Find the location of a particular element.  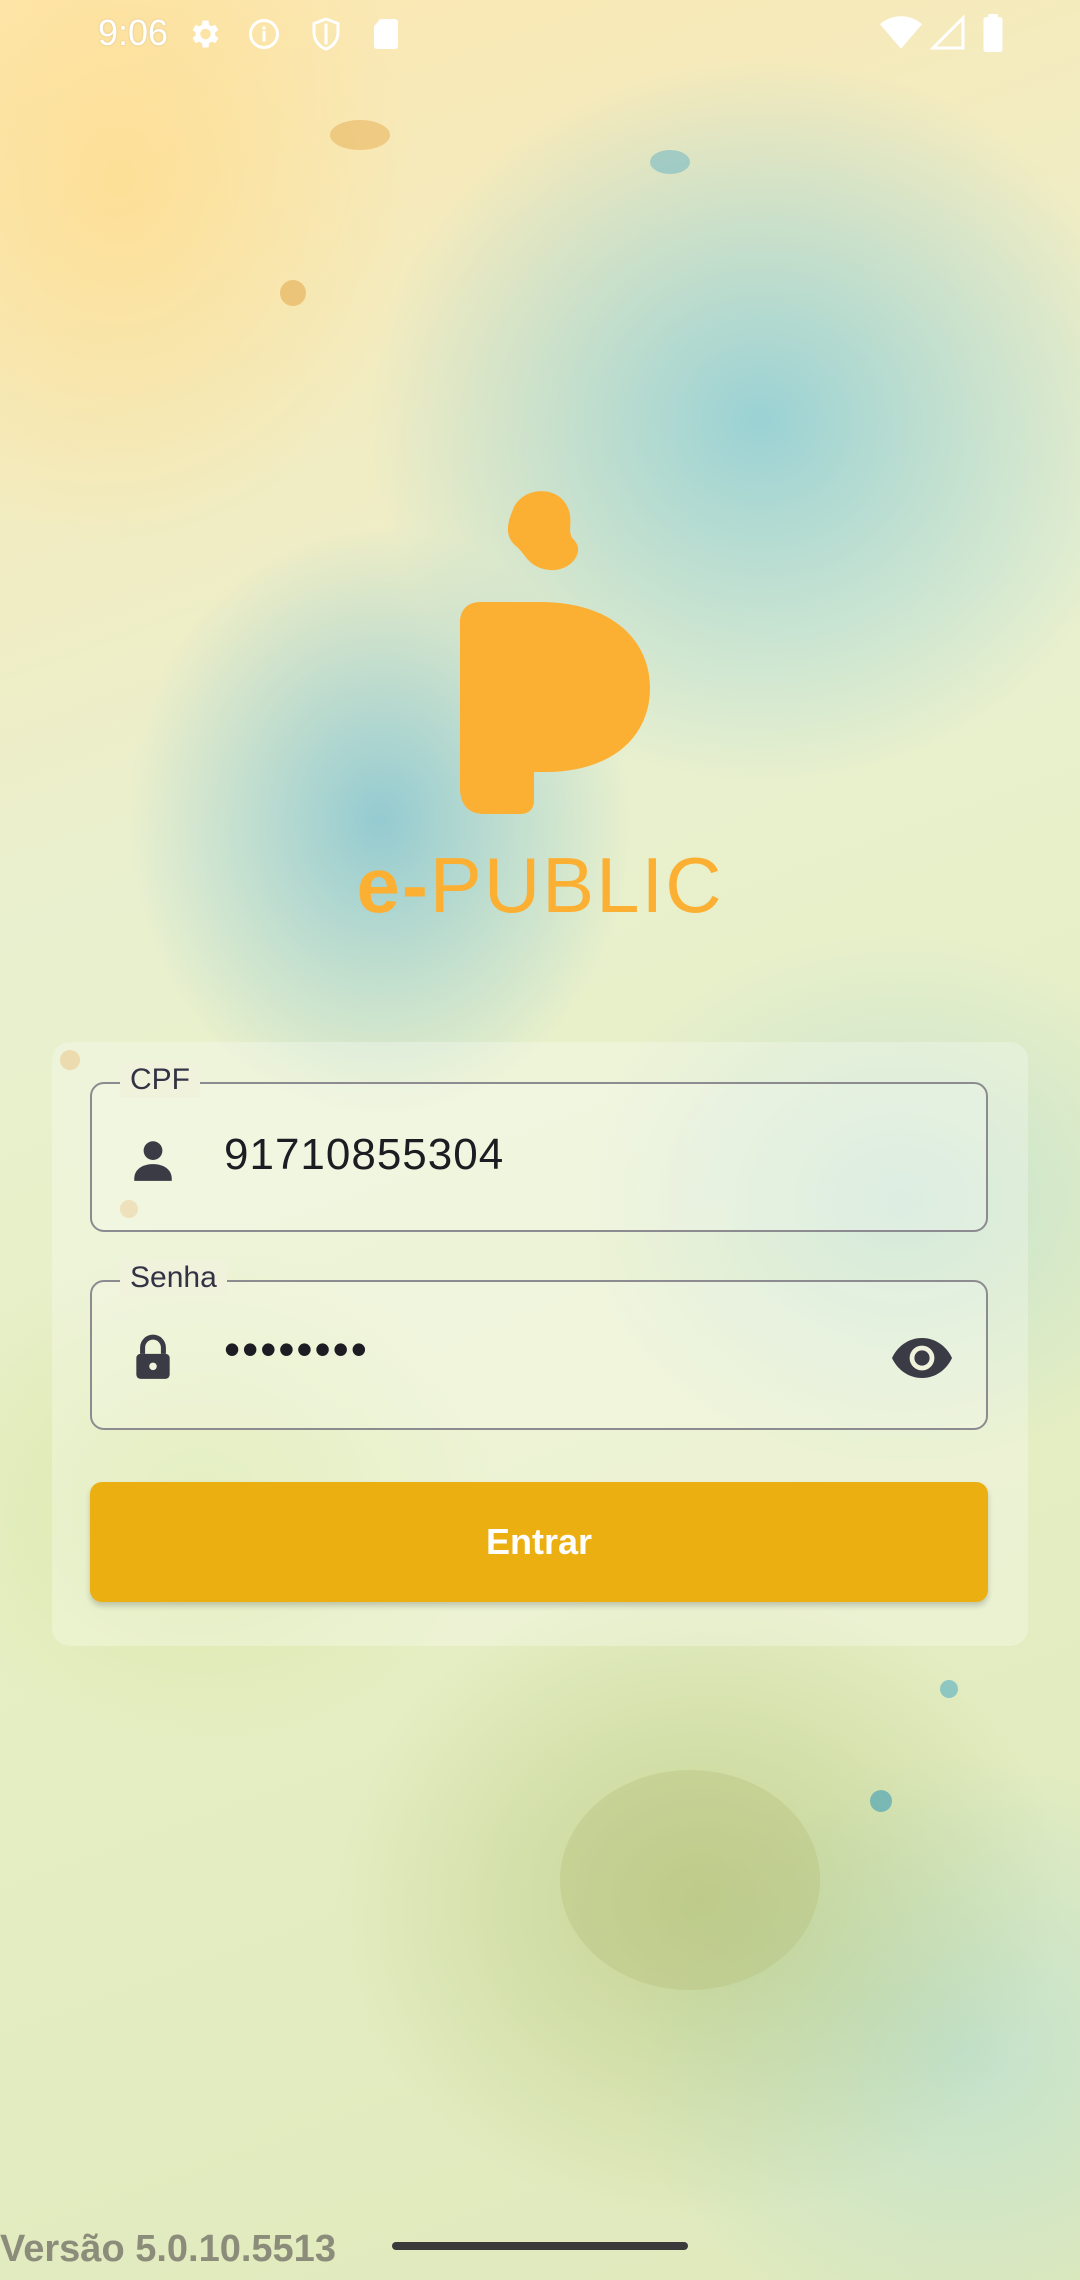

shield-icon is located at coordinates (326, 34).